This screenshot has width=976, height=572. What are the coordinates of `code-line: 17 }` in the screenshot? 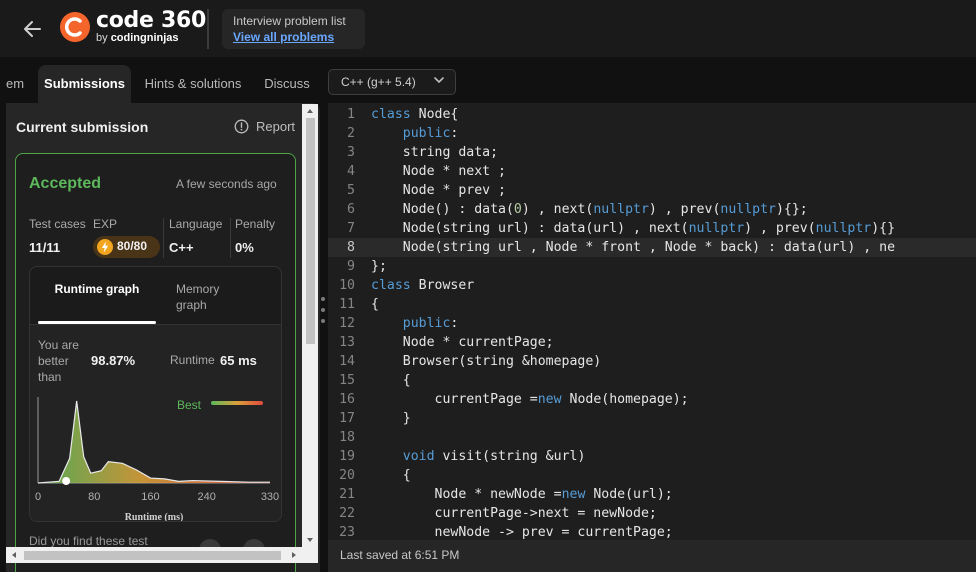 It's located at (652, 418).